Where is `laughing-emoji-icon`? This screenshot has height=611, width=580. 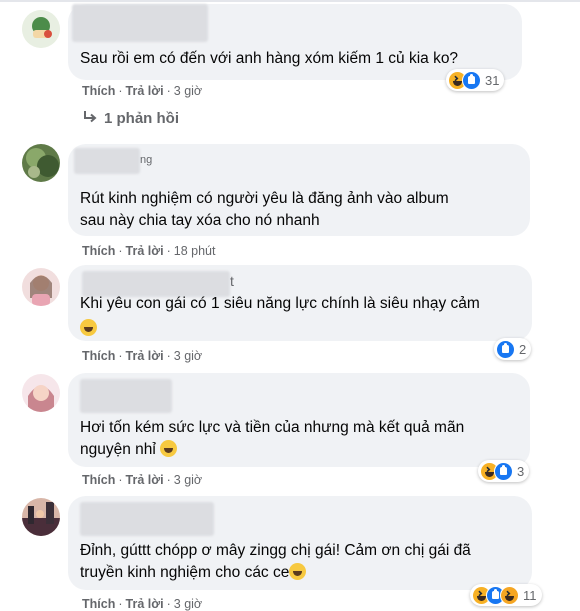
laughing-emoji-icon is located at coordinates (88, 327).